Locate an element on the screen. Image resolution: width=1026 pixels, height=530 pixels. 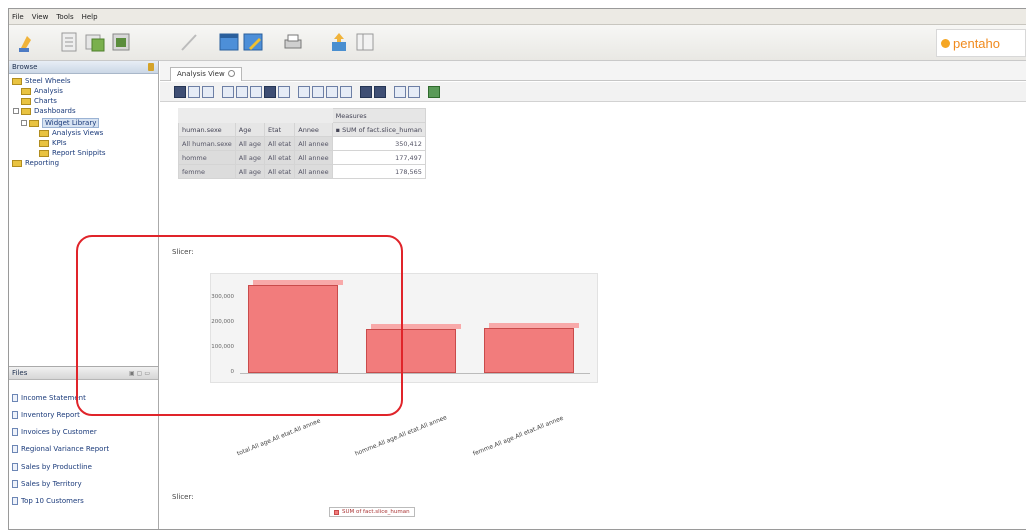
view-icon is located at coordinates (229, 42).